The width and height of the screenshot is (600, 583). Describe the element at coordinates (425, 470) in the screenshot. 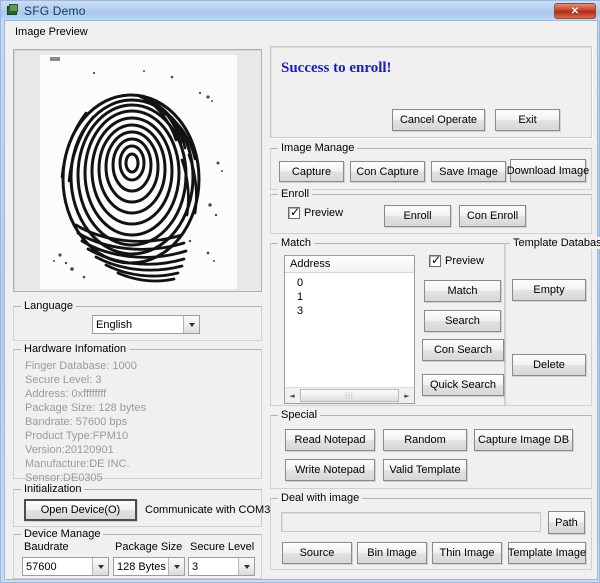

I see `valid-template-button: Valid Template` at that location.